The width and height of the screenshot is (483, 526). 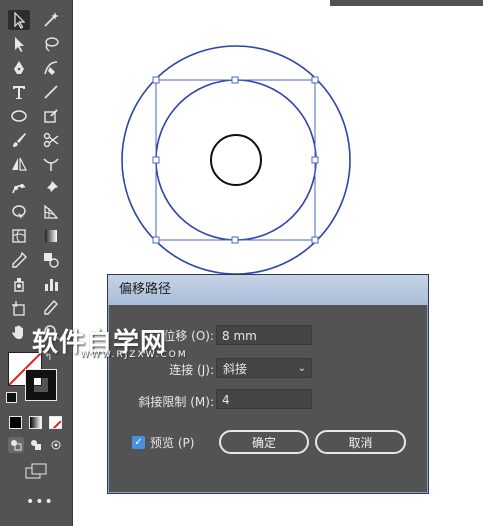 I want to click on artboard-tool-icon, so click(x=19, y=308).